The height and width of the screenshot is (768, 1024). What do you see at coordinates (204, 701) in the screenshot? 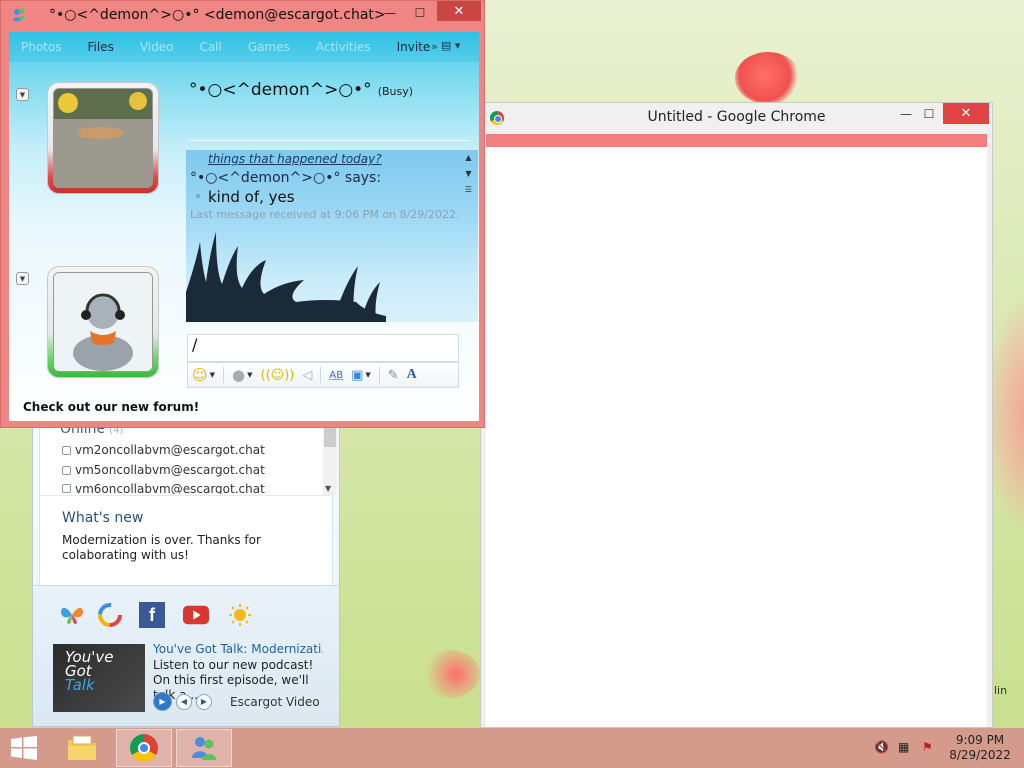
I see `next-icon: ▶` at bounding box center [204, 701].